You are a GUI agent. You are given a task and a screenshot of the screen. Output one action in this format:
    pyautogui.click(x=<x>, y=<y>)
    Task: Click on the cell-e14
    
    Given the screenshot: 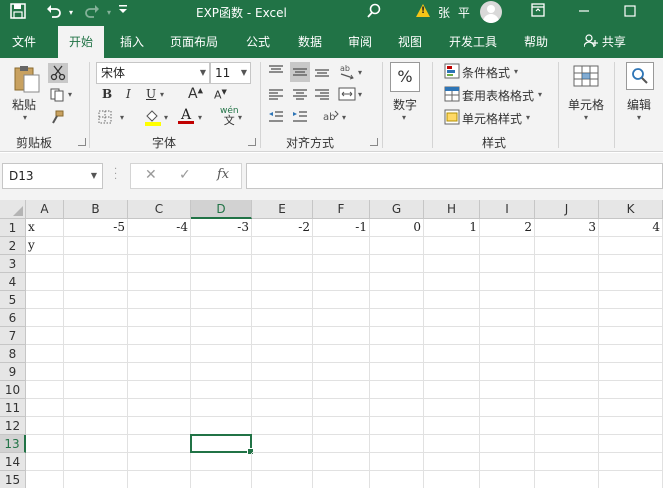 What is the action you would take?
    pyautogui.click(x=282, y=462)
    